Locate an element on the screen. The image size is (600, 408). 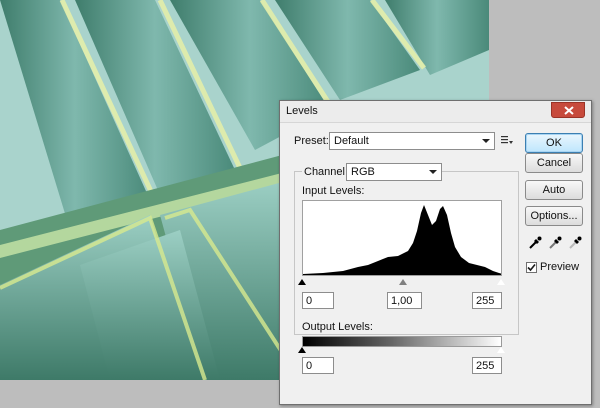
channel-value: RGB is located at coordinates (363, 172).